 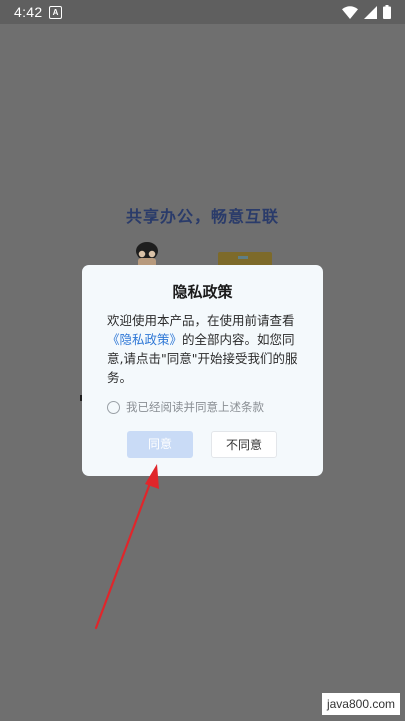 What do you see at coordinates (202, 292) in the screenshot?
I see `dialog-title: 隐私政策` at bounding box center [202, 292].